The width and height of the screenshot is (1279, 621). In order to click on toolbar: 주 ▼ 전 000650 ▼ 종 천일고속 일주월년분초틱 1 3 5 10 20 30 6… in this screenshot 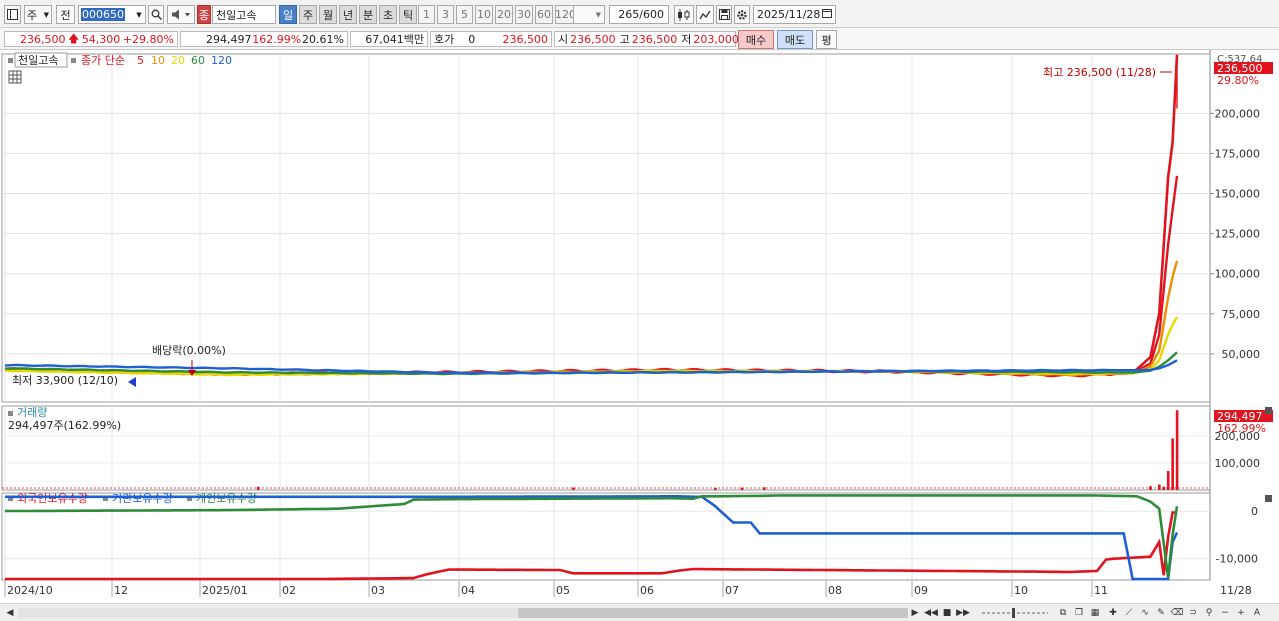, I will do `click(639, 14)`.